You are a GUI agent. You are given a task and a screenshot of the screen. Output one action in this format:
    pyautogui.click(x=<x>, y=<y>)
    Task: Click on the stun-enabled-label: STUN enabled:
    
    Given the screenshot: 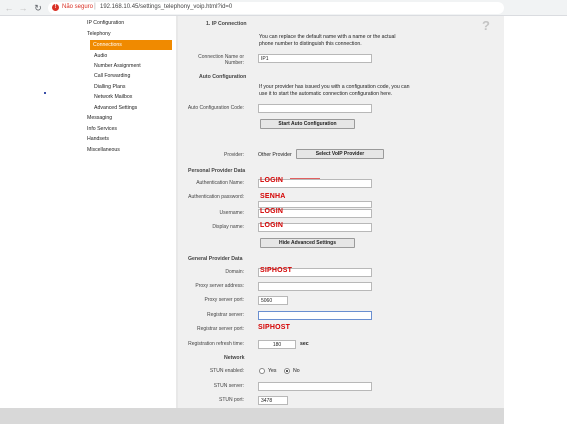 What is the action you would take?
    pyautogui.click(x=226, y=371)
    